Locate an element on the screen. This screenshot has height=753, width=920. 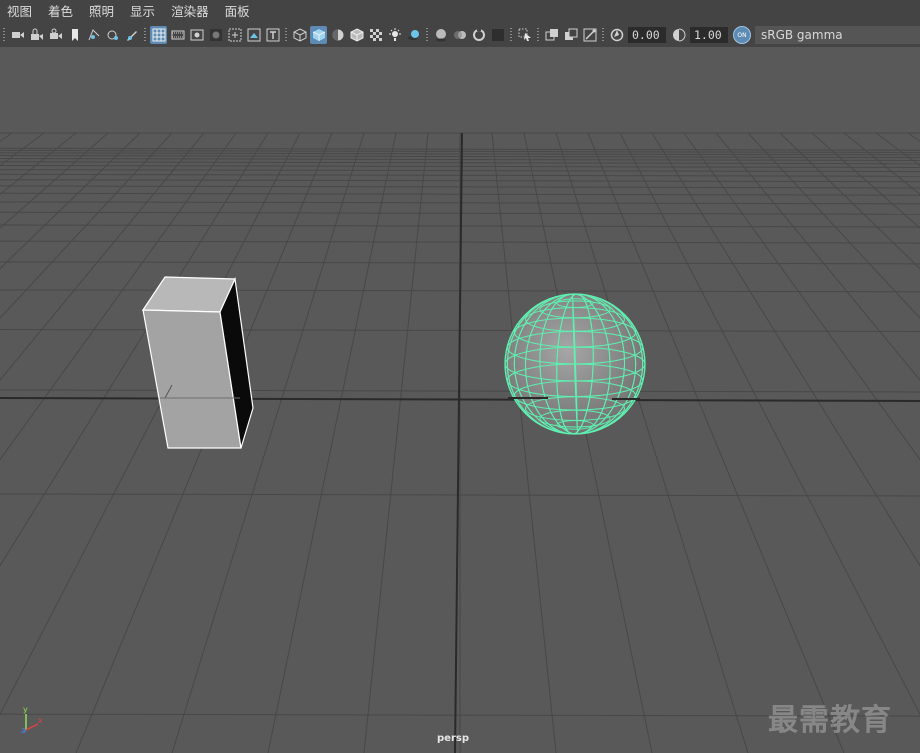
bookmark-icon is located at coordinates (74, 35).